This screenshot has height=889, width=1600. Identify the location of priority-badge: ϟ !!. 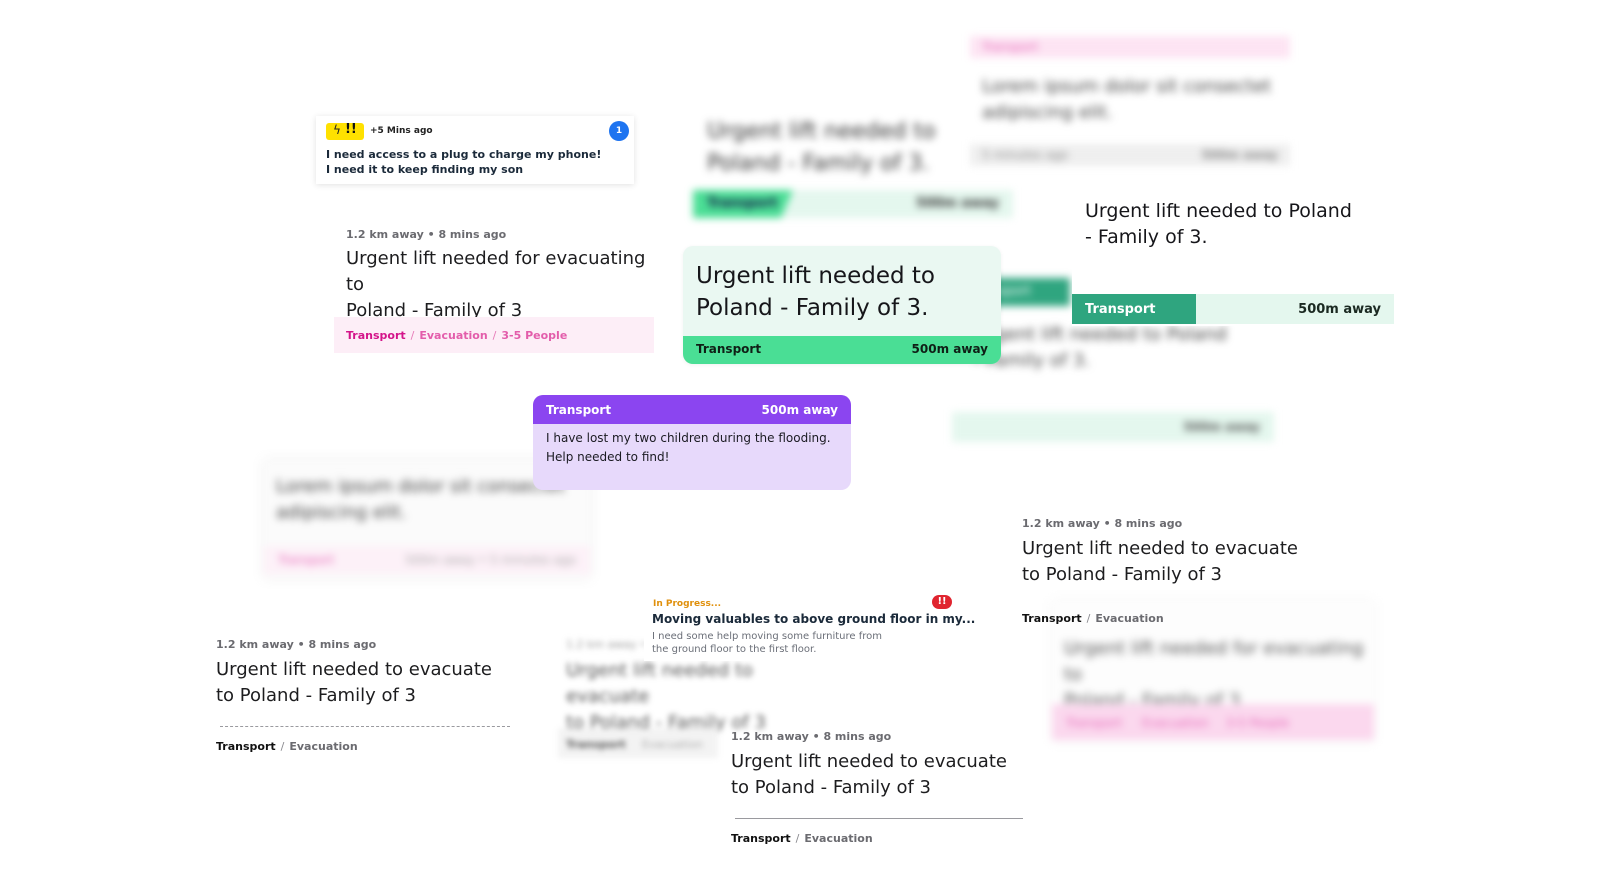
(345, 131).